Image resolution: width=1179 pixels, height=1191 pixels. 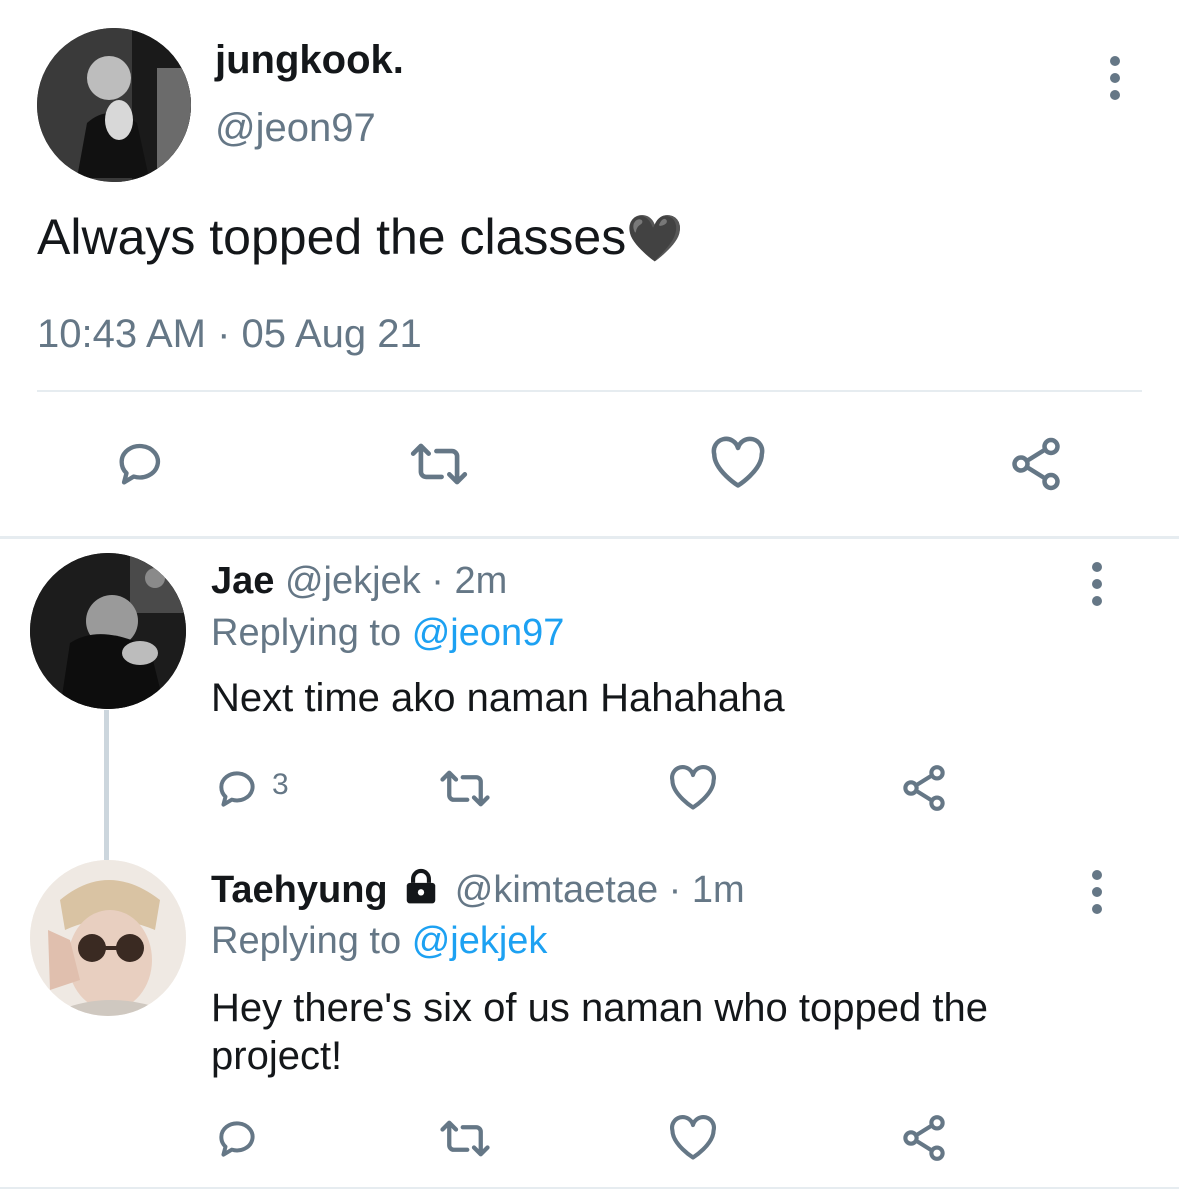 I want to click on reply-header: Taehyung @kimtaetae · 1m, so click(x=478, y=891).